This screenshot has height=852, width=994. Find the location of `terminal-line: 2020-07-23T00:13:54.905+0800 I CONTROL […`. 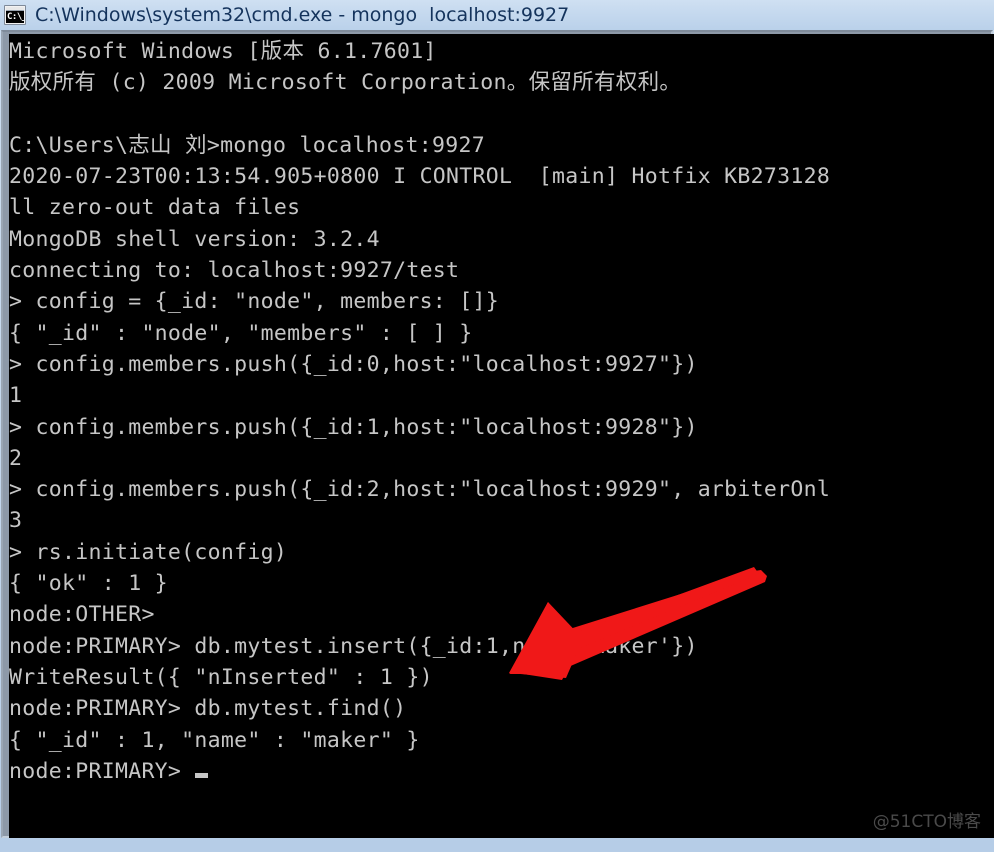

terminal-line: 2020-07-23T00:13:54.905+0800 I CONTROL [… is located at coordinates (501, 176).